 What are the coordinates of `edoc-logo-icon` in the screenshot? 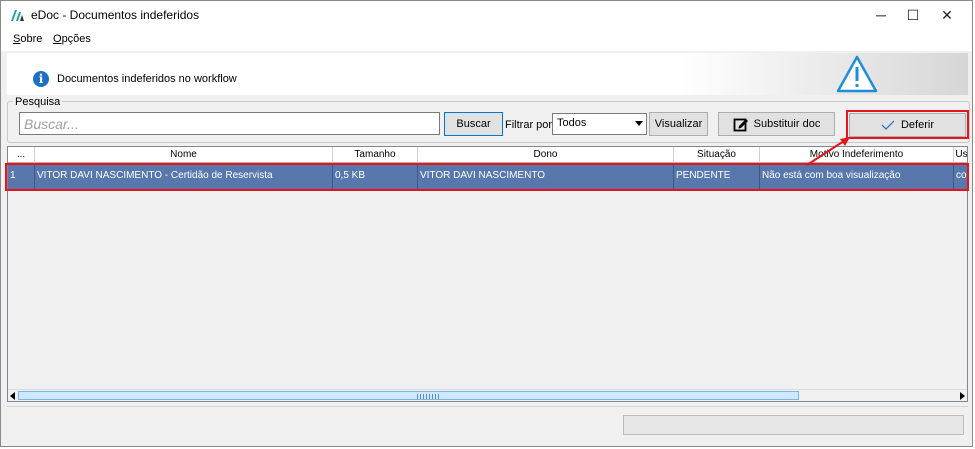 It's located at (17, 15).